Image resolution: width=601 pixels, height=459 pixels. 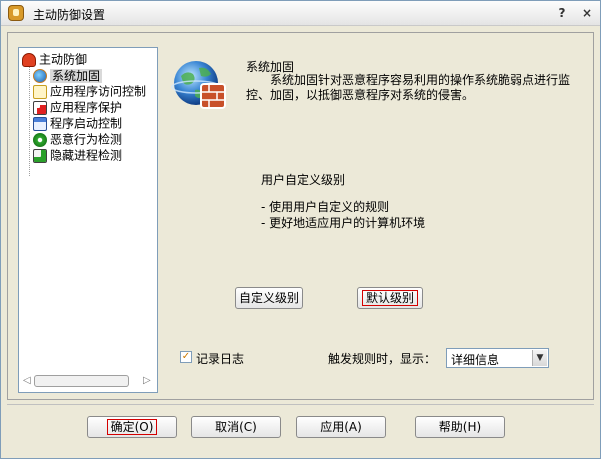 What do you see at coordinates (186, 357) in the screenshot?
I see `log-checkbox: ✓` at bounding box center [186, 357].